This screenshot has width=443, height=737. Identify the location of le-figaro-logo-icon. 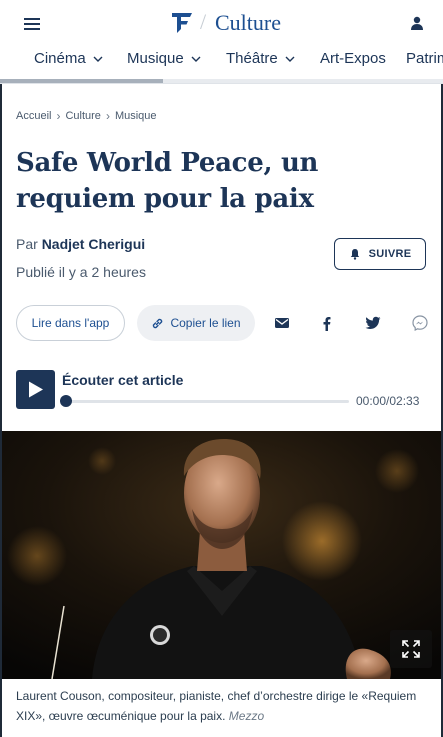
(182, 23).